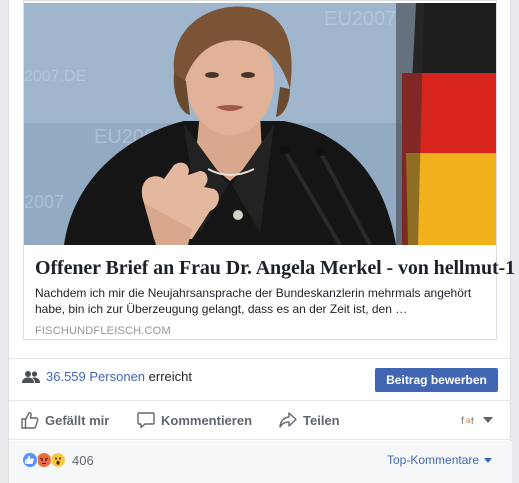  Describe the element at coordinates (260, 462) in the screenshot. I see `reactions-row: 406 Top-Kommentare` at that location.